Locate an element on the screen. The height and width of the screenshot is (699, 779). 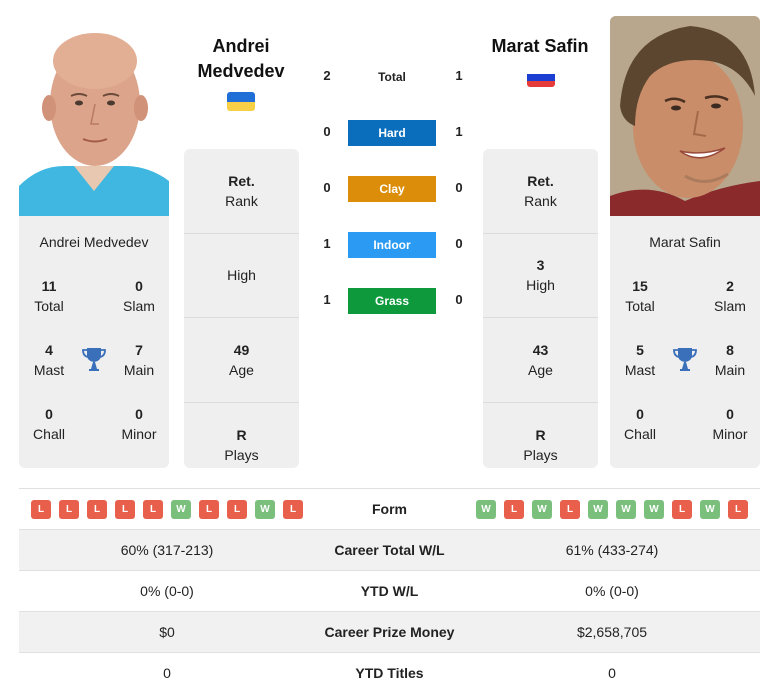
titles-main-value: 8 is located at coordinates (730, 350).